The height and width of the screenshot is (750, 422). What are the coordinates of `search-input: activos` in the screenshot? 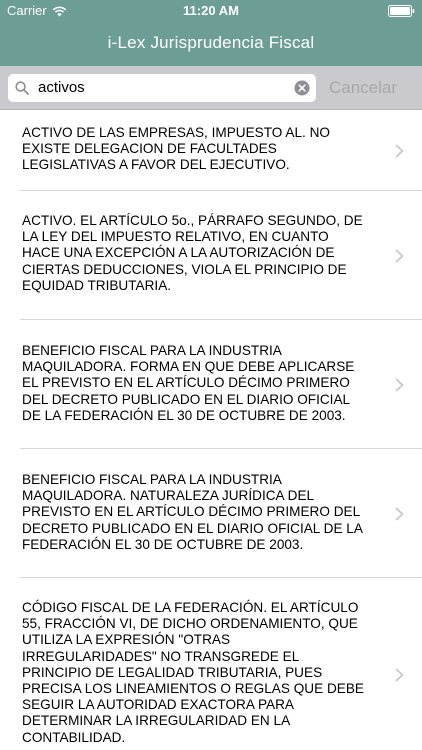 It's located at (162, 88).